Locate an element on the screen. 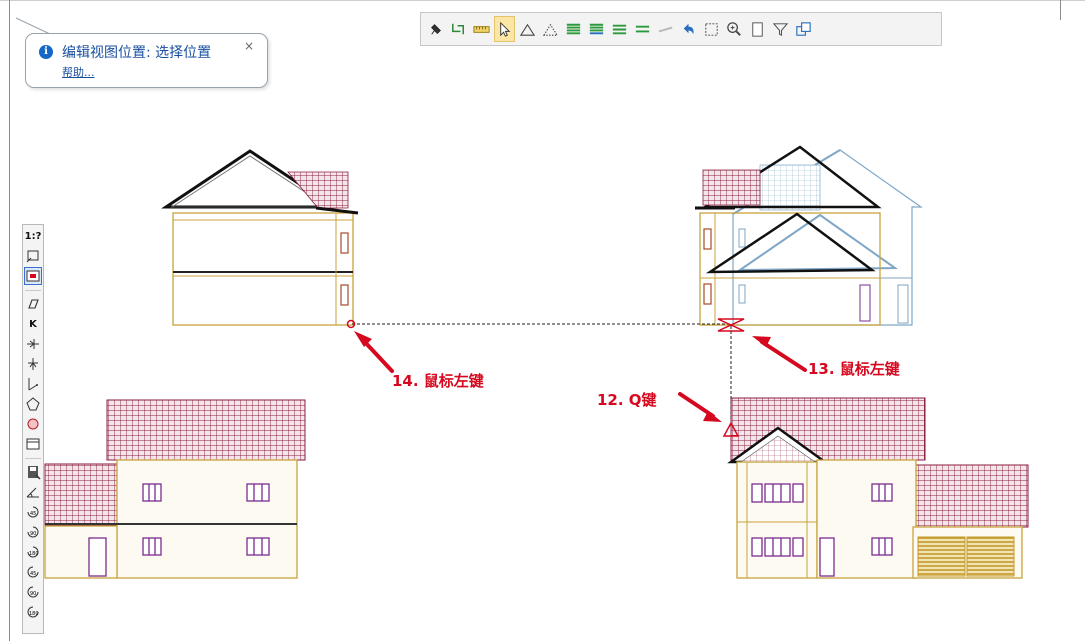  rotate-180-ccw-button: 180 is located at coordinates (33, 552).